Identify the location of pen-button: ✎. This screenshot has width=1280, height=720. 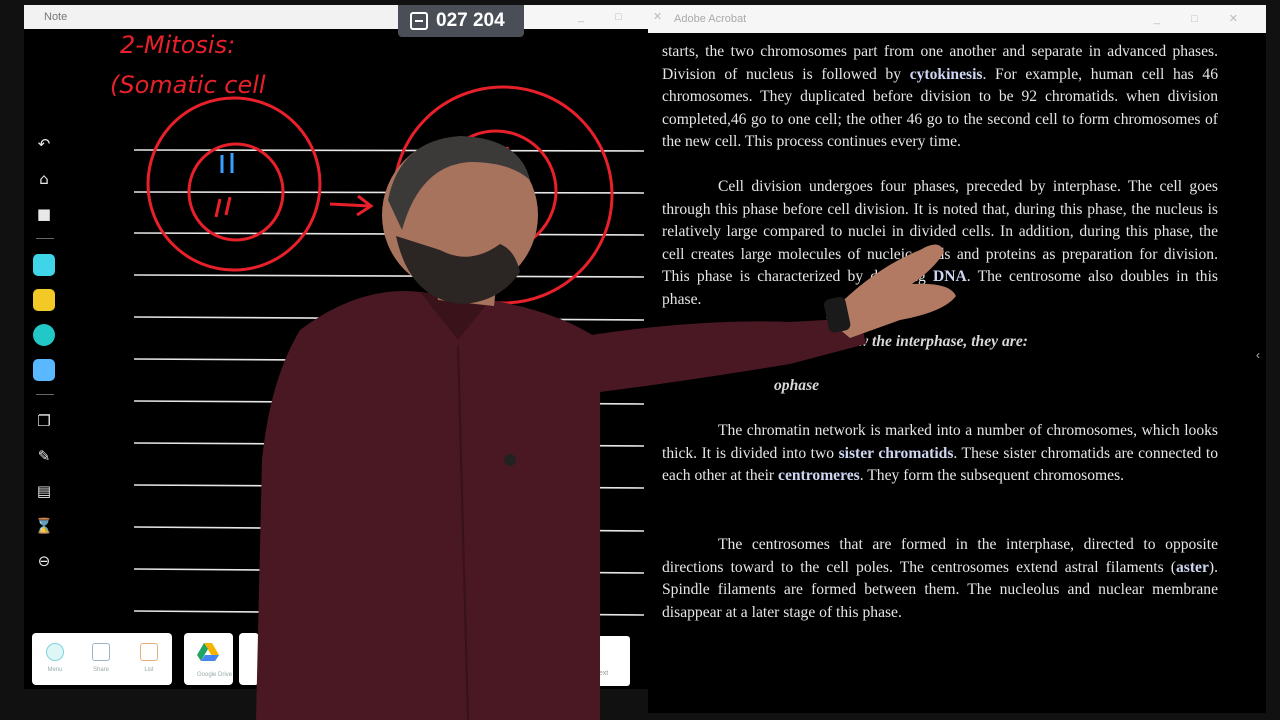
(44, 456).